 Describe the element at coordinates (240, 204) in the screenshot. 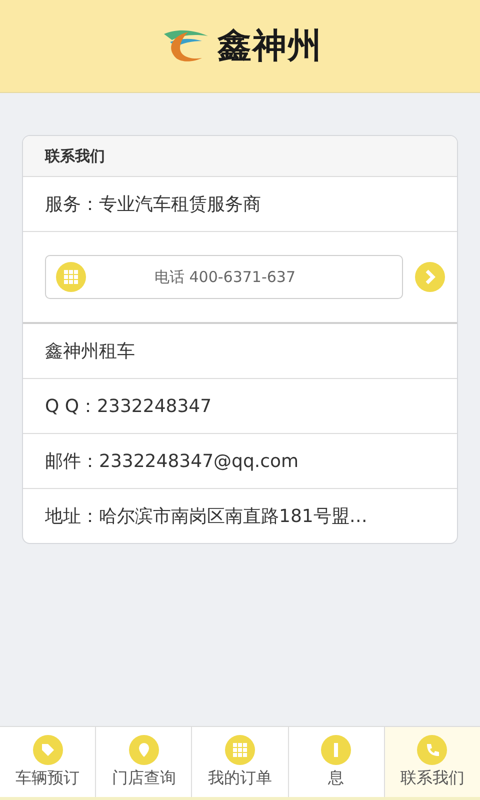

I see `service-text: 服务：专业汽车租赁服务商` at that location.